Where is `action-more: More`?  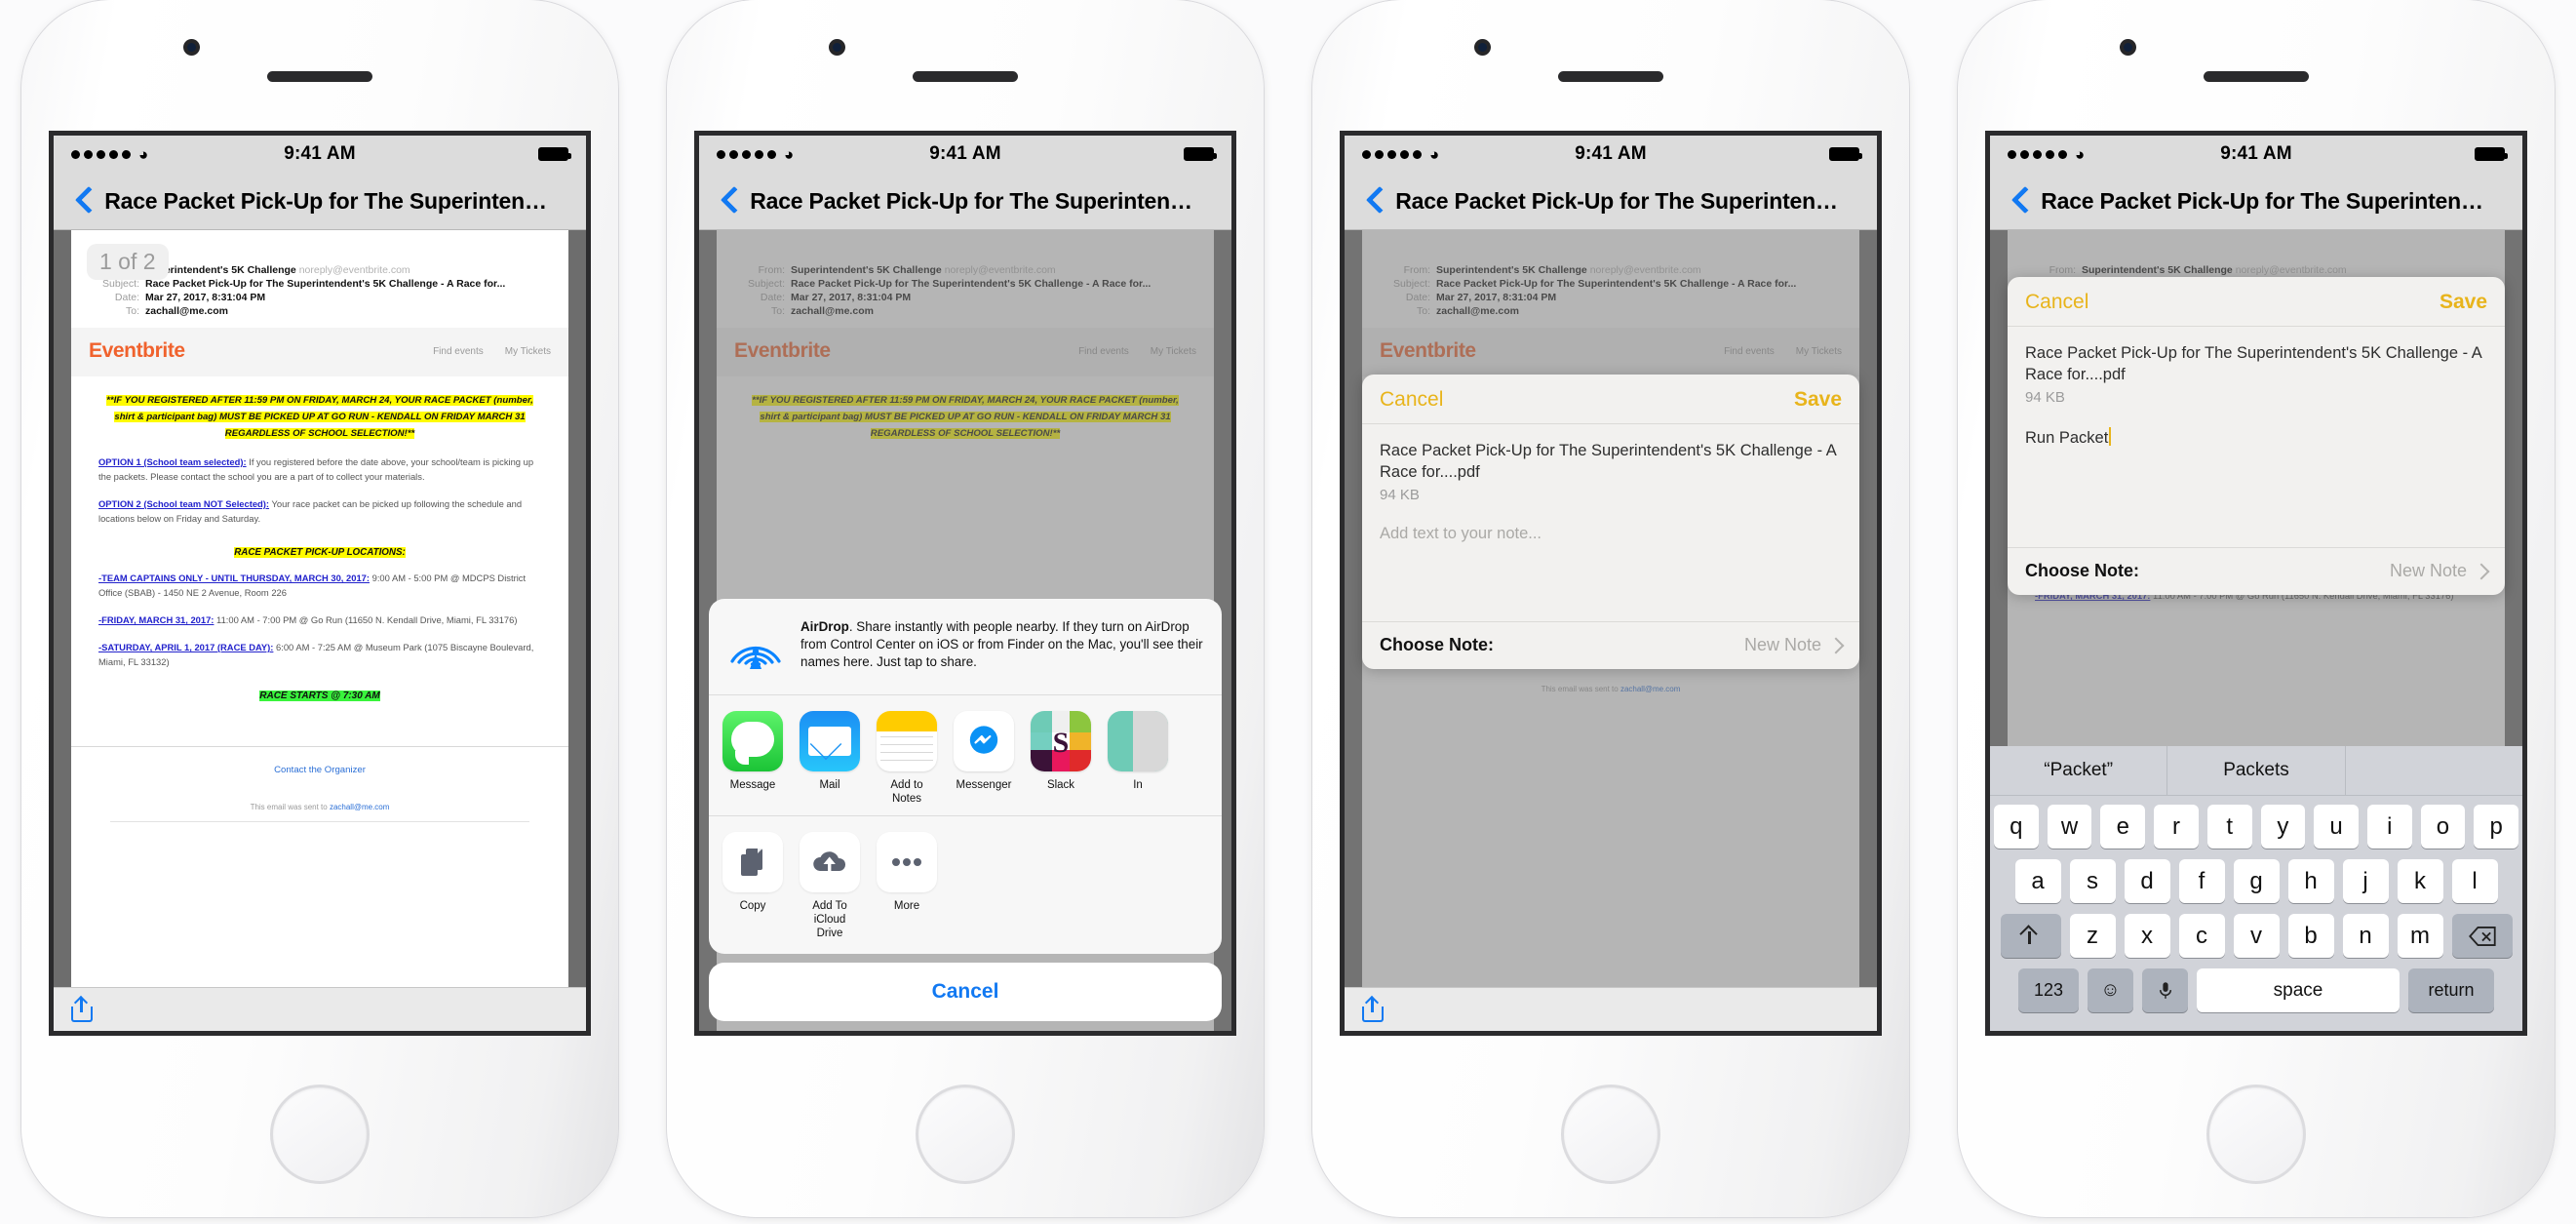 action-more: More is located at coordinates (907, 886).